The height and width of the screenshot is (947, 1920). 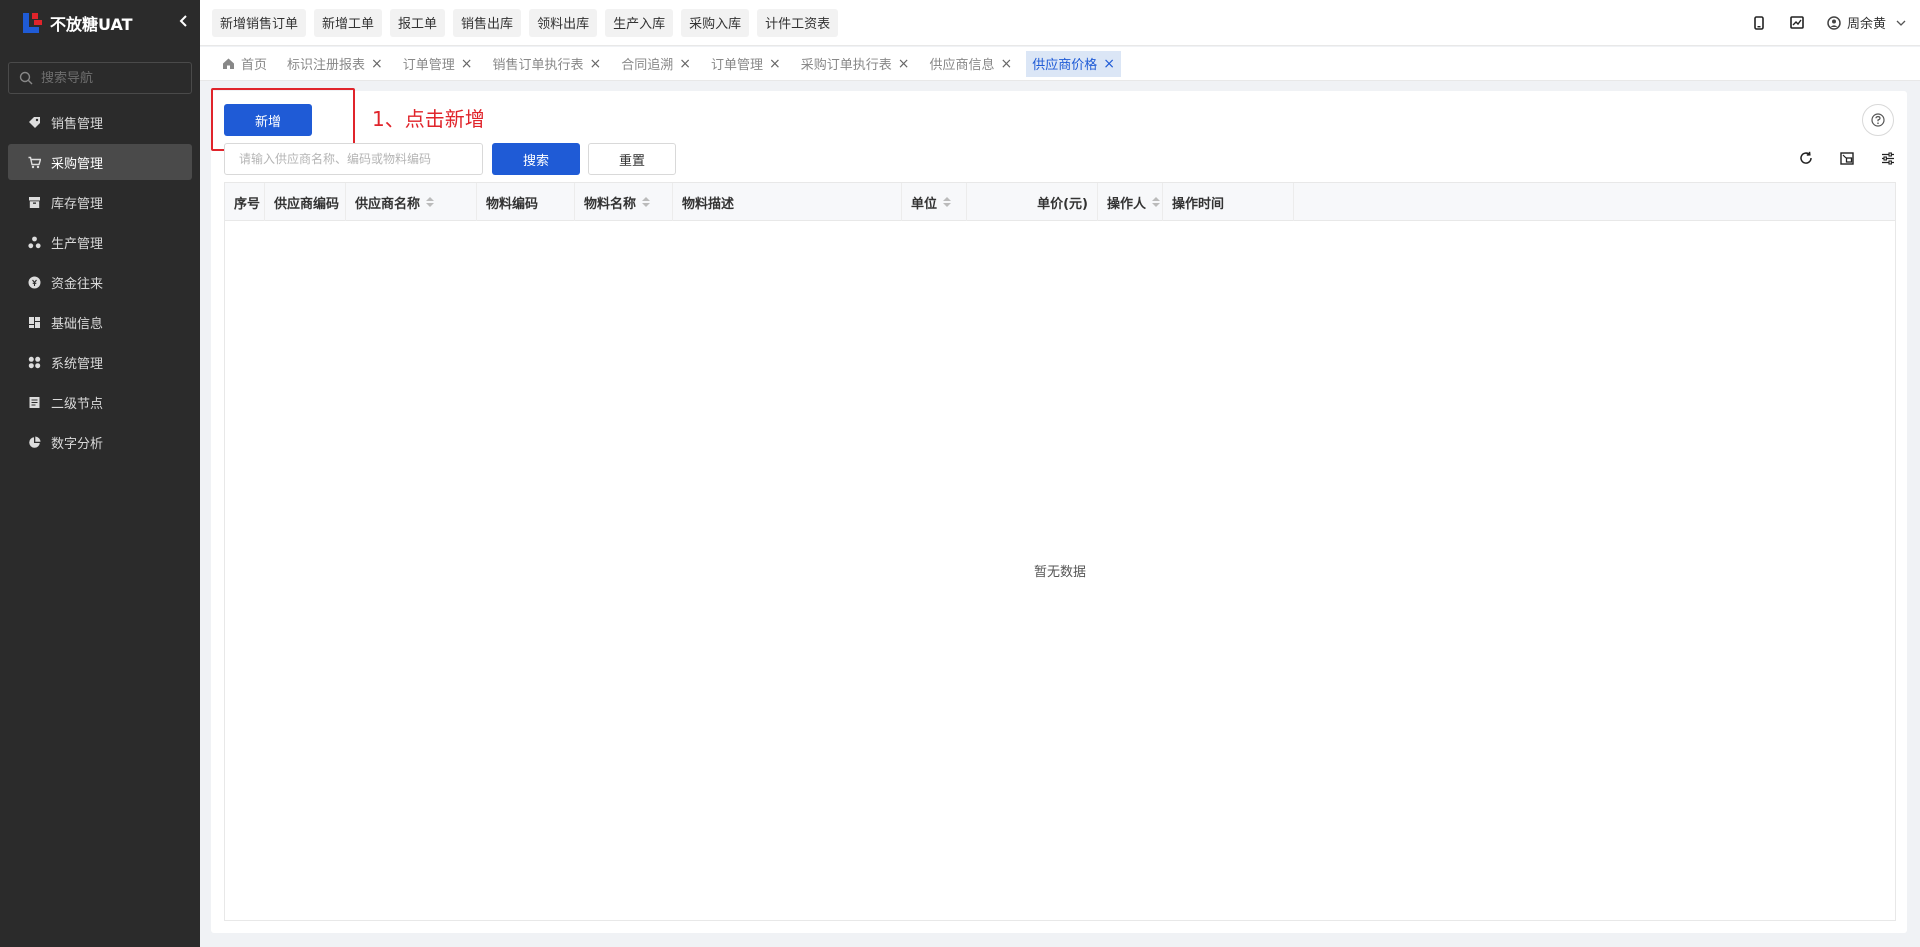 I want to click on column-header: 操作人, so click(x=1130, y=202).